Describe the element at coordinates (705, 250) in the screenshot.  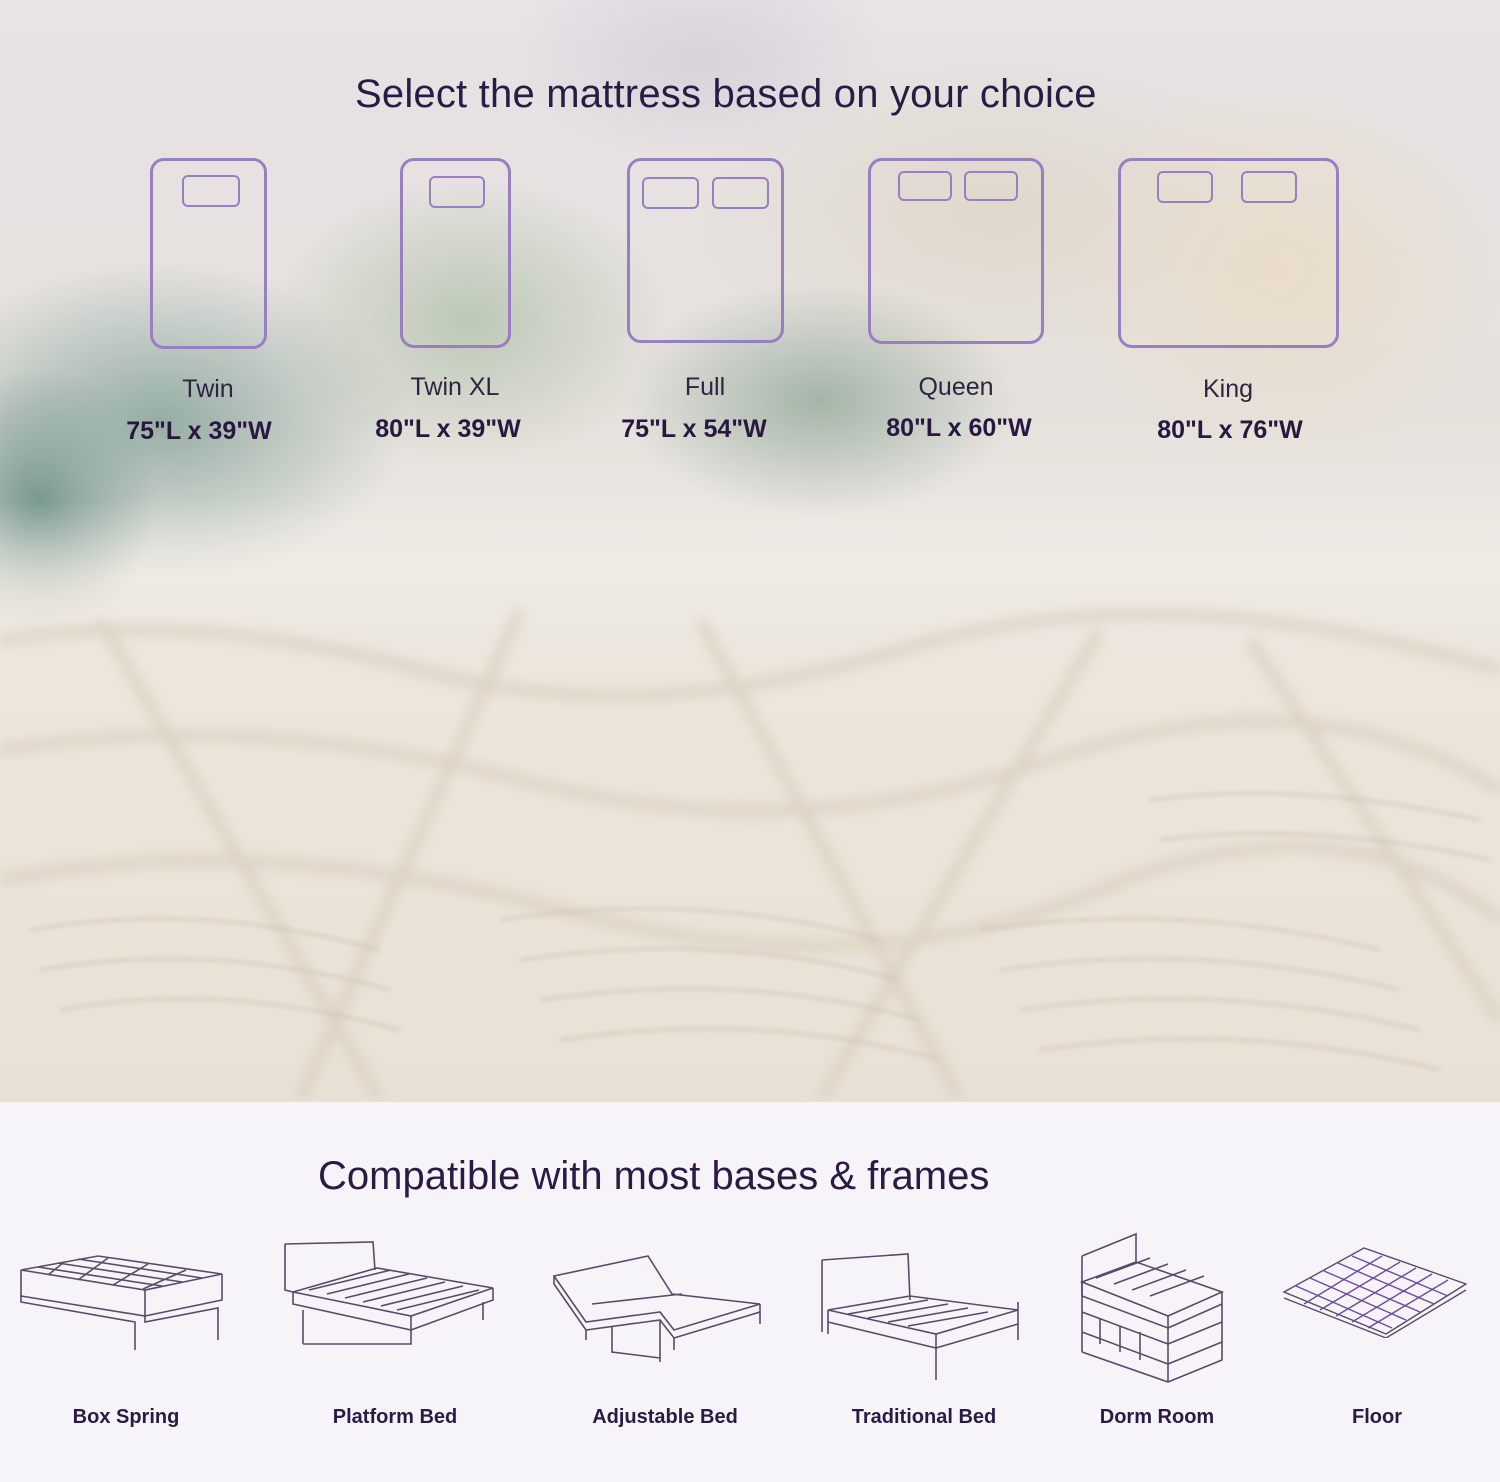
I see `full-bed-icon` at that location.